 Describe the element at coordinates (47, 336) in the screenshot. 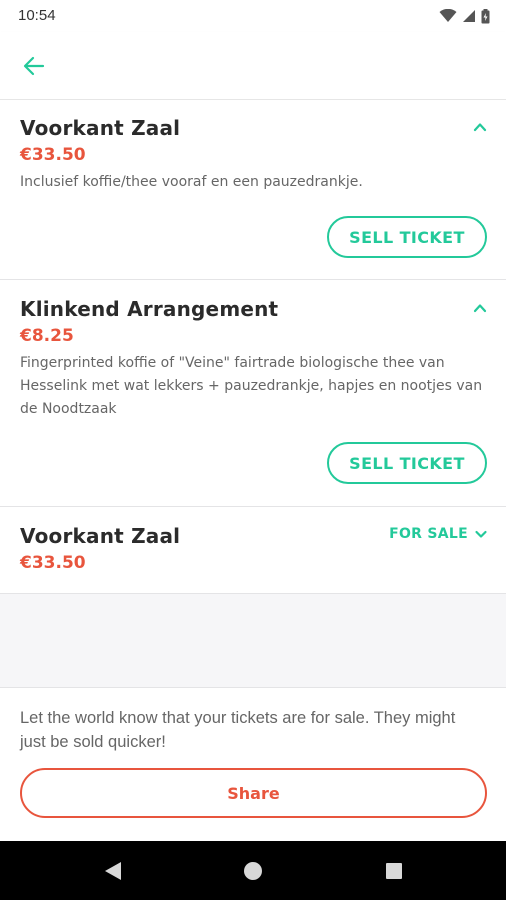

I see `ticket-price: €8.25` at that location.